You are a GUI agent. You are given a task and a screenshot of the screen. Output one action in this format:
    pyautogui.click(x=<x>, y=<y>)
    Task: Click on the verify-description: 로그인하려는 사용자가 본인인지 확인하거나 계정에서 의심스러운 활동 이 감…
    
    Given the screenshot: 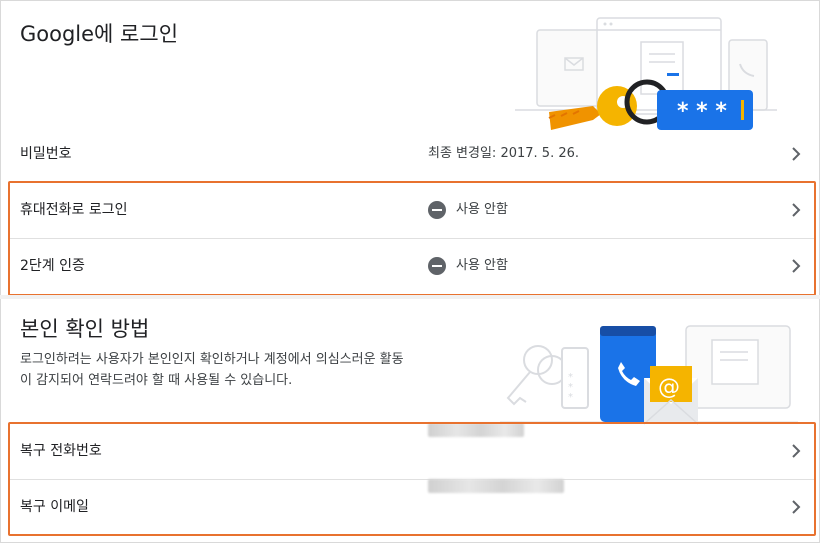 What is the action you would take?
    pyautogui.click(x=212, y=370)
    